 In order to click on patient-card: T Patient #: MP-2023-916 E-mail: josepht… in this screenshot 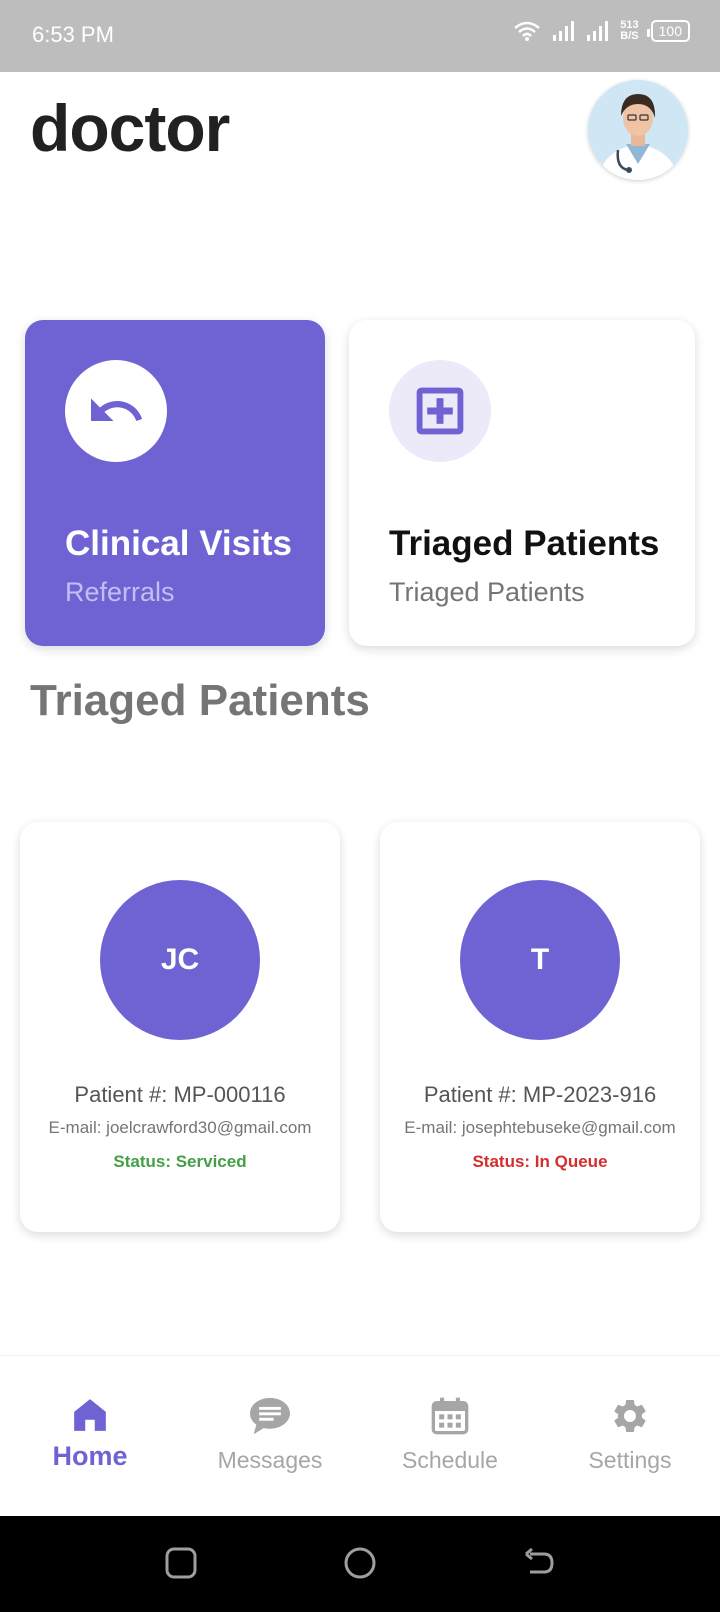, I will do `click(540, 1027)`.